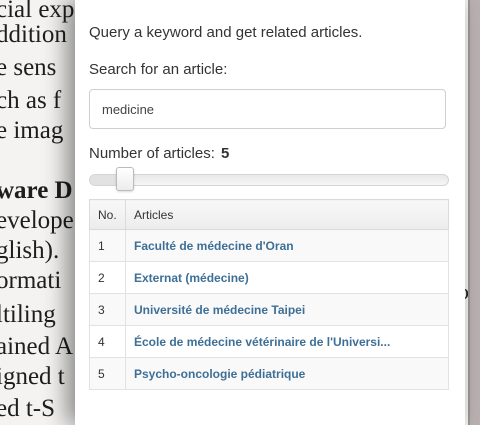 The image size is (480, 425). Describe the element at coordinates (37, 11) in the screenshot. I see `doc-line: cial exp` at that location.